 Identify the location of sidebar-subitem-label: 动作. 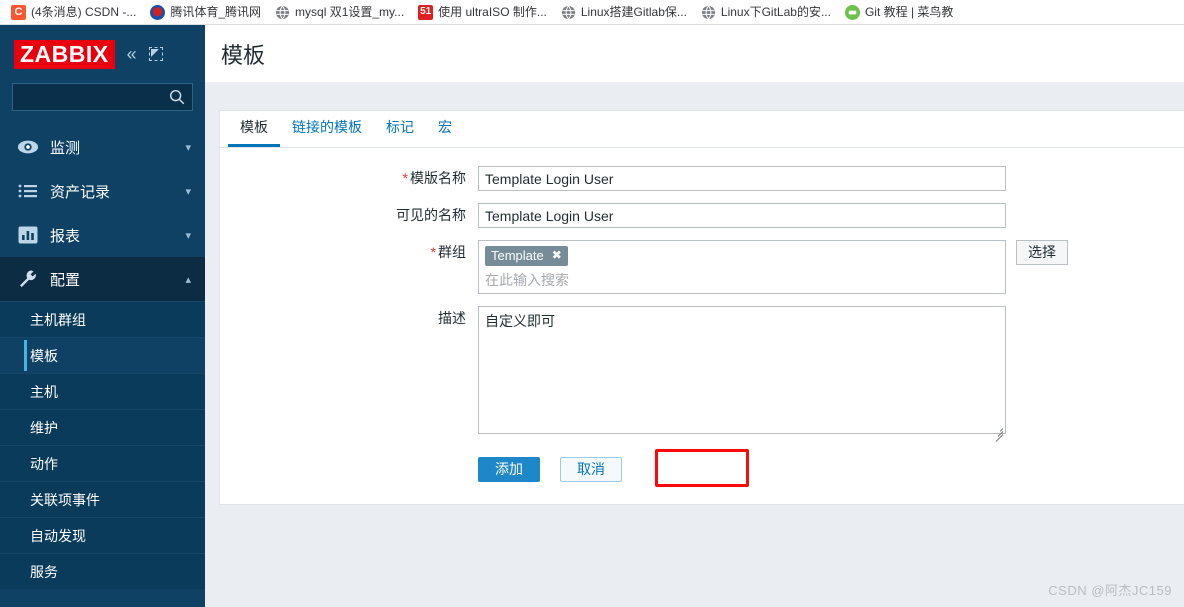
(44, 463).